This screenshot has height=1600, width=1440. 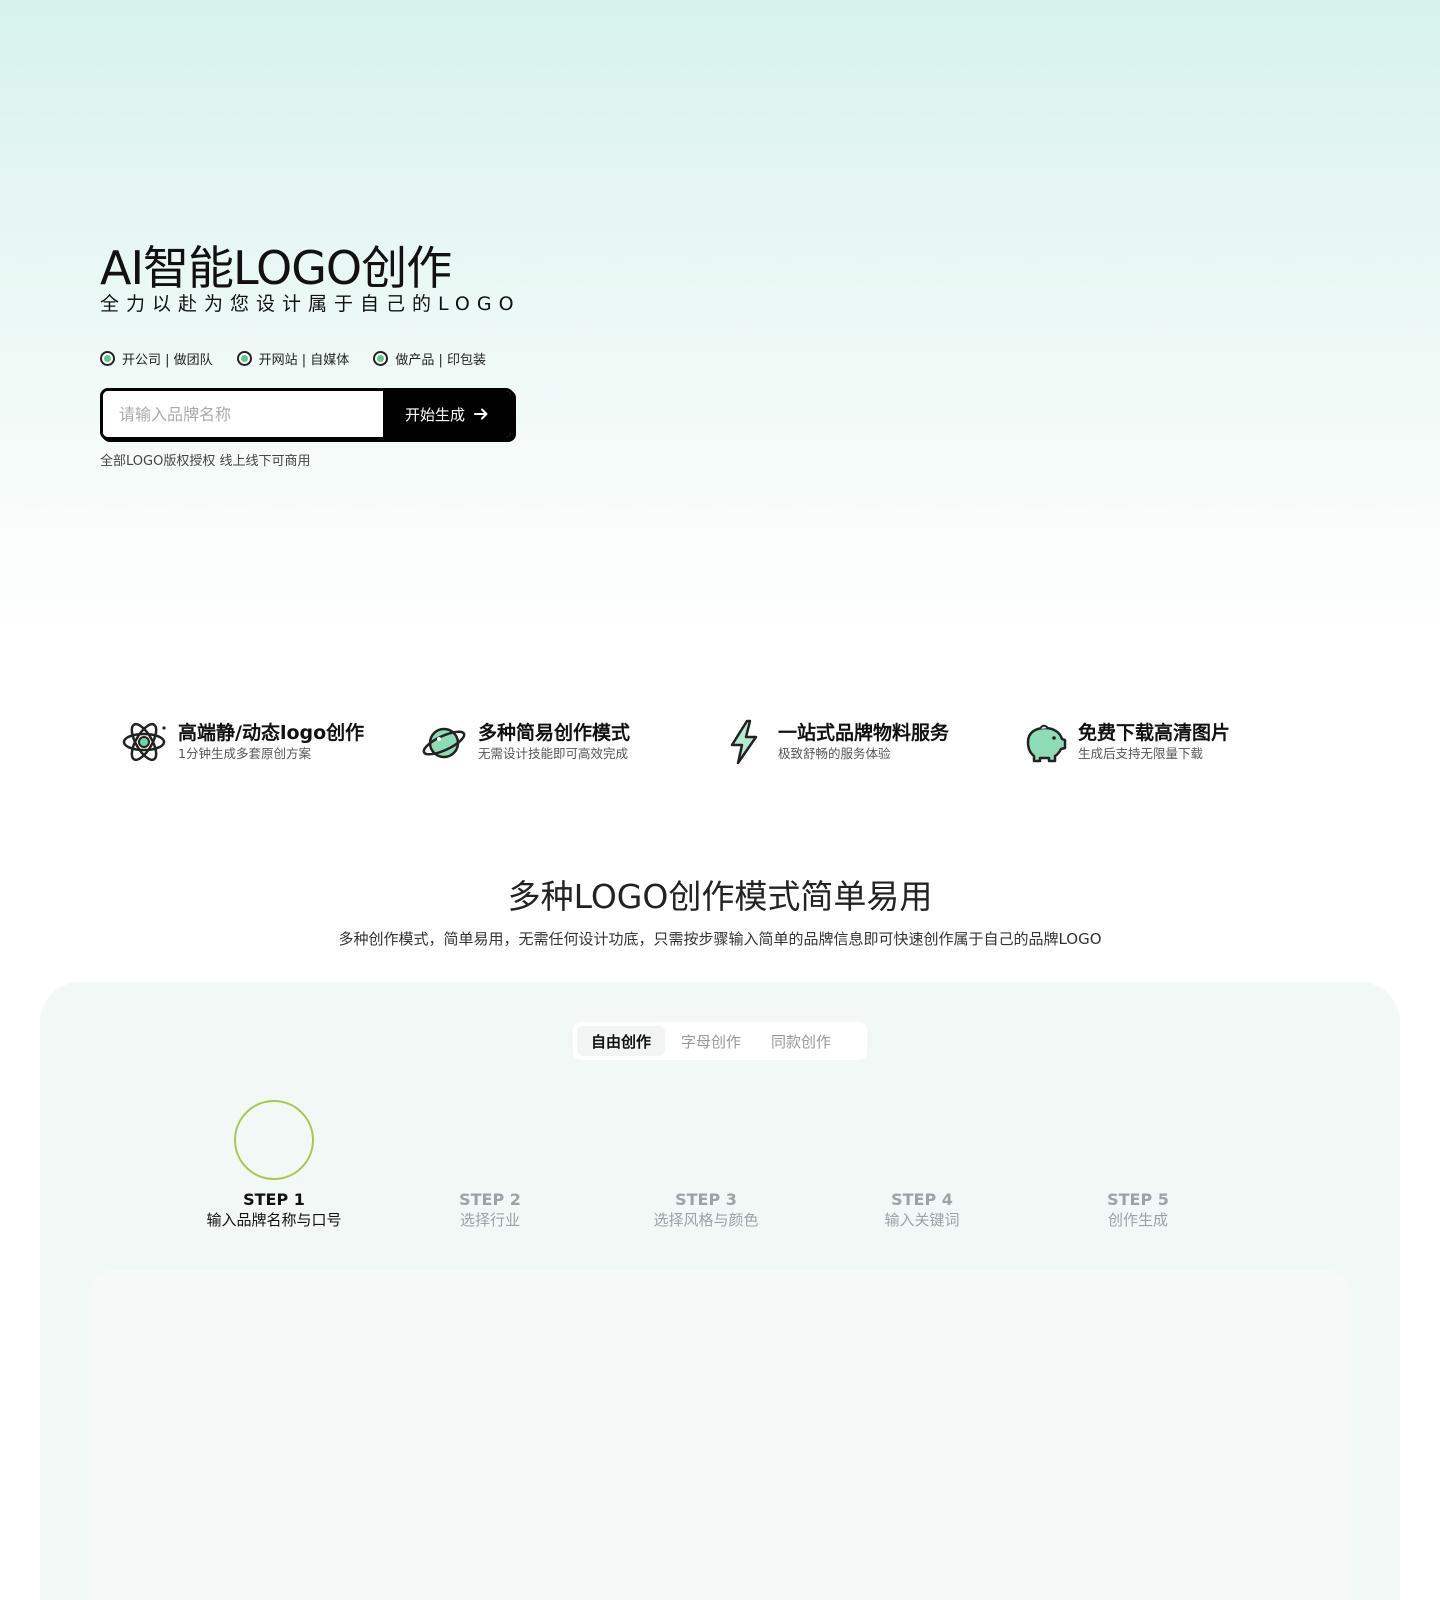 What do you see at coordinates (922, 1199) in the screenshot?
I see `step-number: STEP 4` at bounding box center [922, 1199].